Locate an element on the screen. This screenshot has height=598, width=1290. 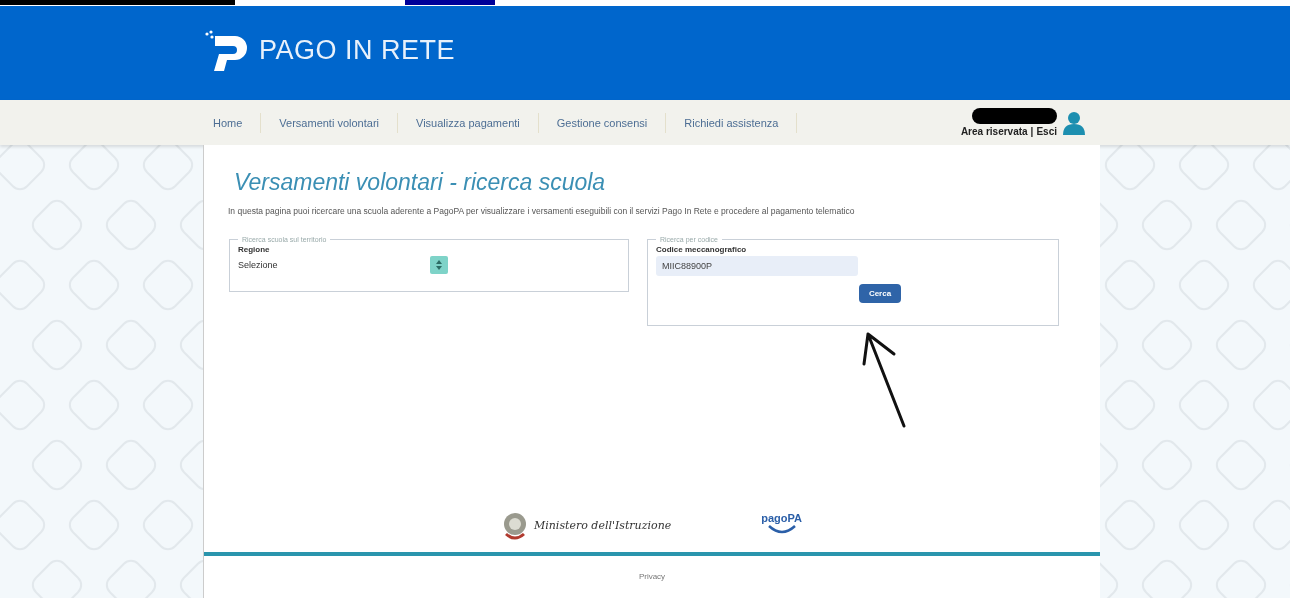
field-label: Codice meccanografico is located at coordinates (702, 249).